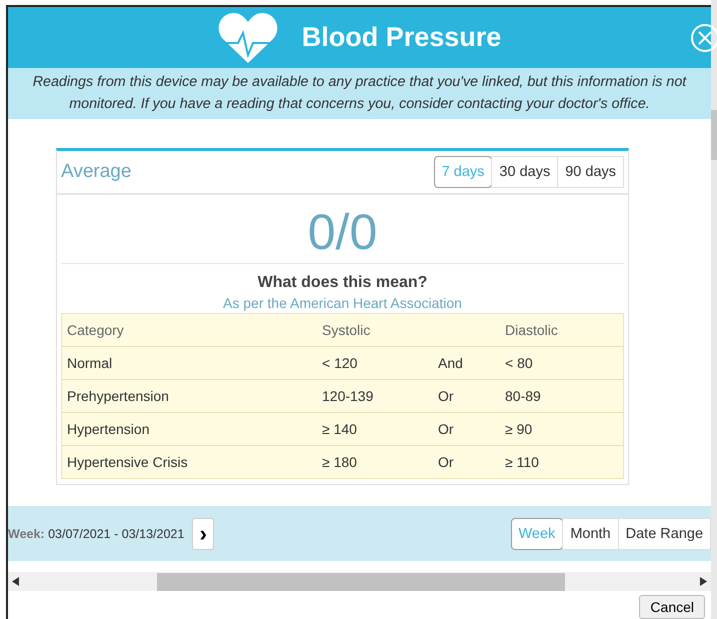  Describe the element at coordinates (346, 330) in the screenshot. I see `column-header: Systolic` at that location.